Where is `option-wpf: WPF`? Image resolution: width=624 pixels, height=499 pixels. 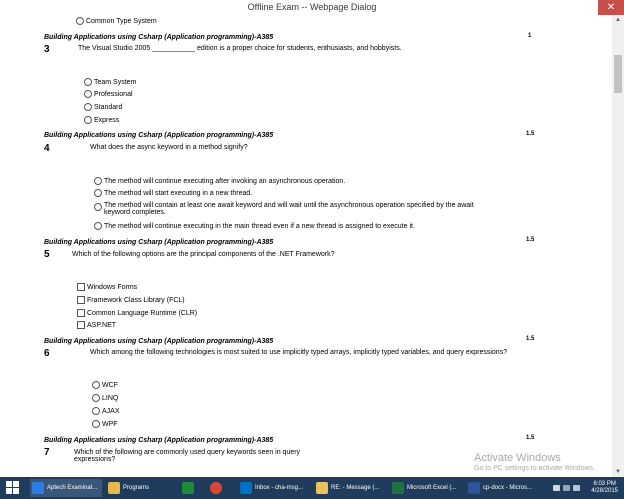
option-wpf: WPF is located at coordinates (105, 424).